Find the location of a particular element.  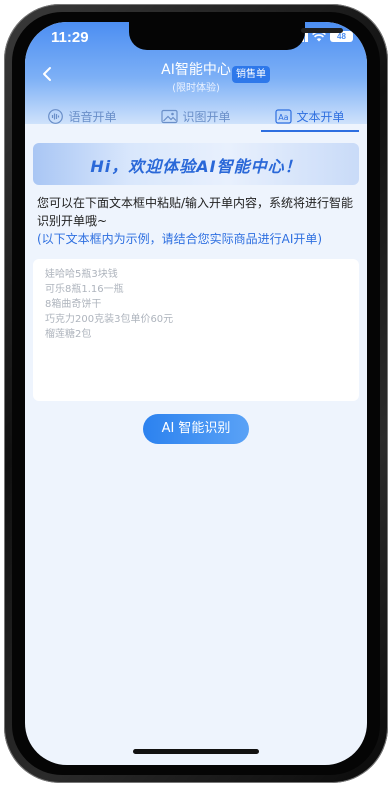

placeholder-line: 娃哈哈5瓶3块钱 is located at coordinates (81, 274).